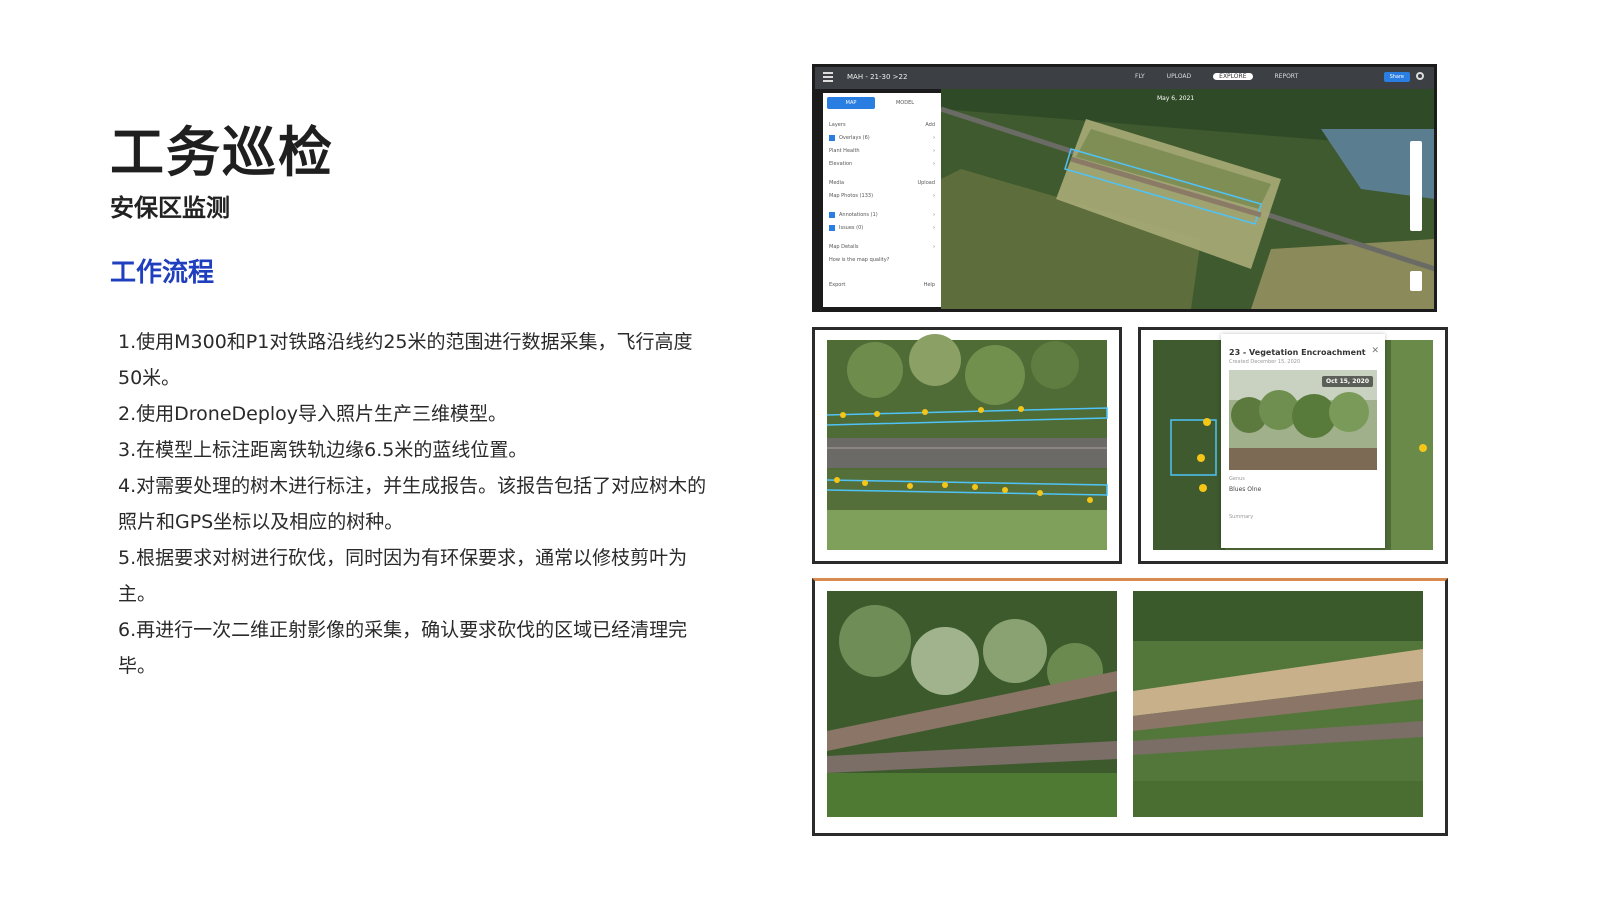 The height and width of the screenshot is (900, 1600). I want to click on menu-icon, so click(828, 77).